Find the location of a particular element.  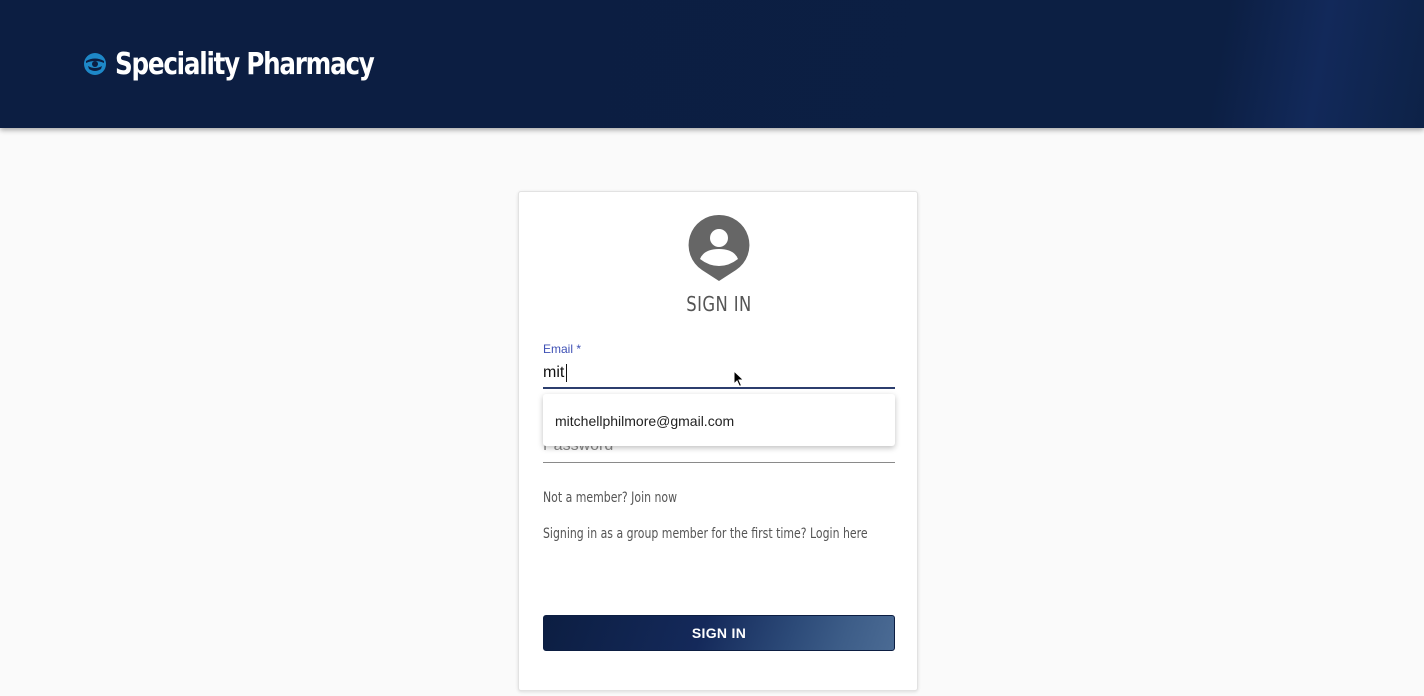

autocomplete-option: mitchellphilmore@gmail.com is located at coordinates (644, 421).